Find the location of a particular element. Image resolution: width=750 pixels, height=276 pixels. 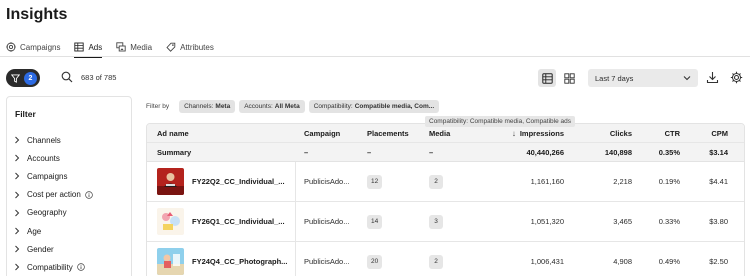

tab-label: Attributes is located at coordinates (197, 47).